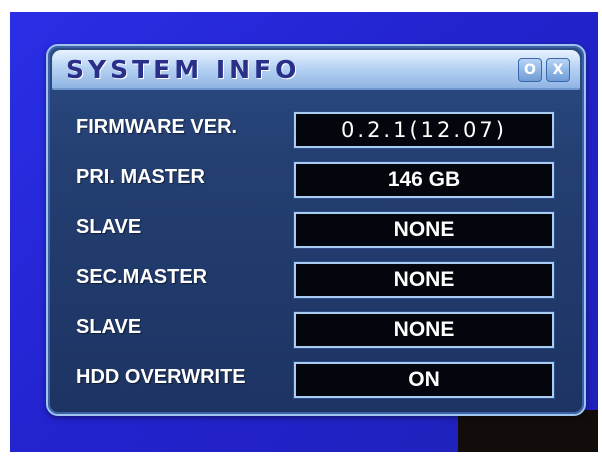 This screenshot has height=457, width=602. Describe the element at coordinates (558, 70) in the screenshot. I see `close-button: X` at that location.